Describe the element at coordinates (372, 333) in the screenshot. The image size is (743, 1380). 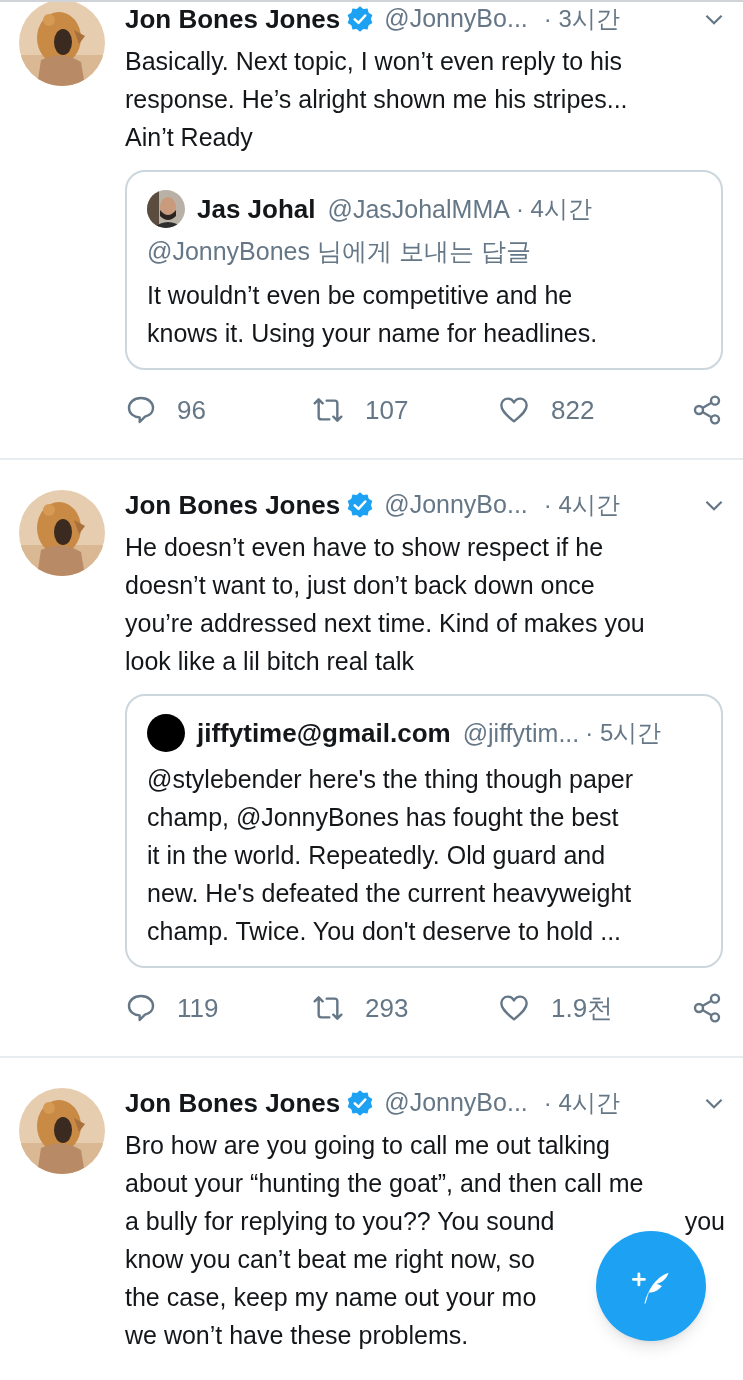
I see `quoted-text-line: knows it. Using your name for headlines.` at that location.